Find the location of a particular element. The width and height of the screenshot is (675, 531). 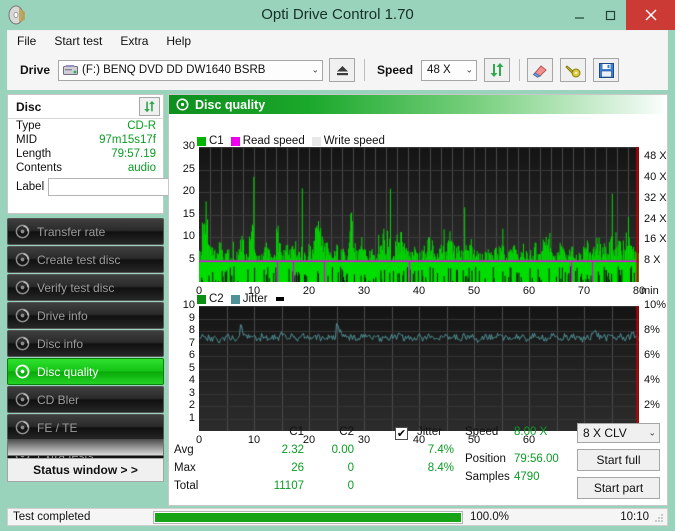

sidebar-item-drive-info: Drive info is located at coordinates (85, 315).